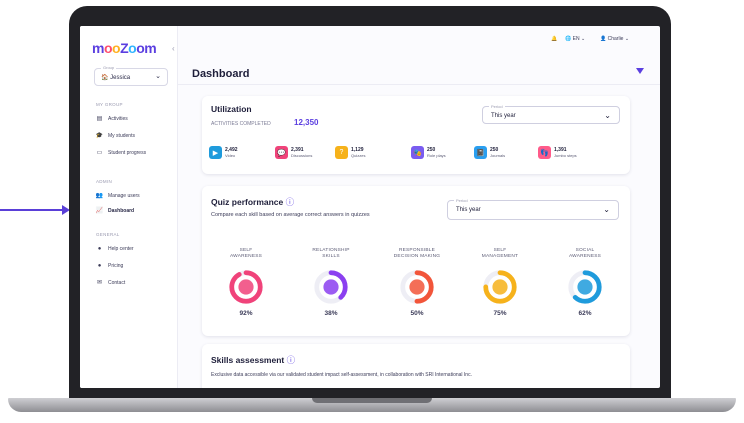 The height and width of the screenshot is (423, 744). I want to click on stat-text: 250 Journals, so click(497, 152).